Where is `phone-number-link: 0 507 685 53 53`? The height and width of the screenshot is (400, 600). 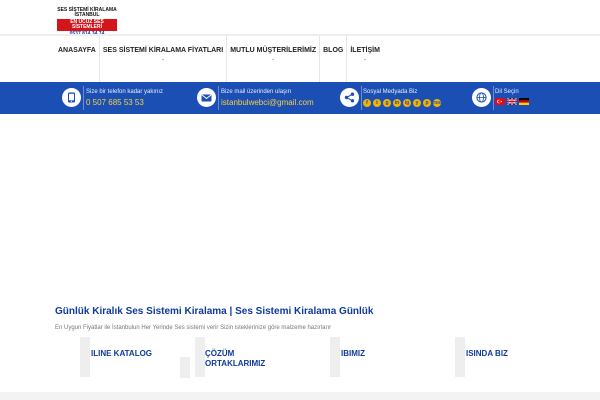 phone-number-link: 0 507 685 53 53 is located at coordinates (115, 102).